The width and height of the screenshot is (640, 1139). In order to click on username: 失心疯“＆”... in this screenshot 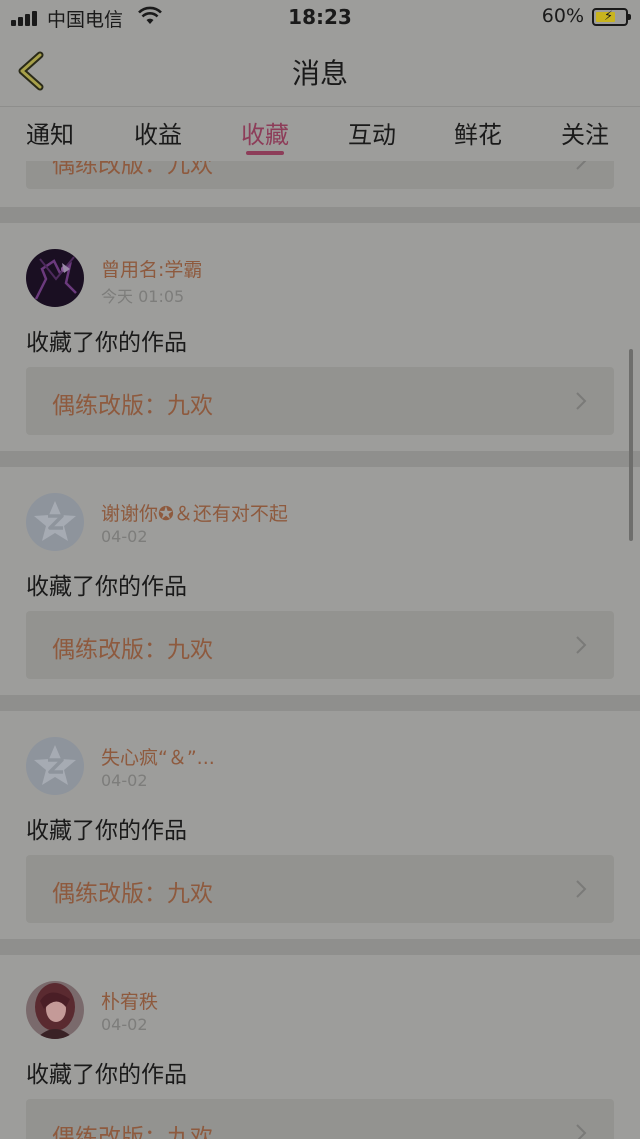, I will do `click(158, 756)`.